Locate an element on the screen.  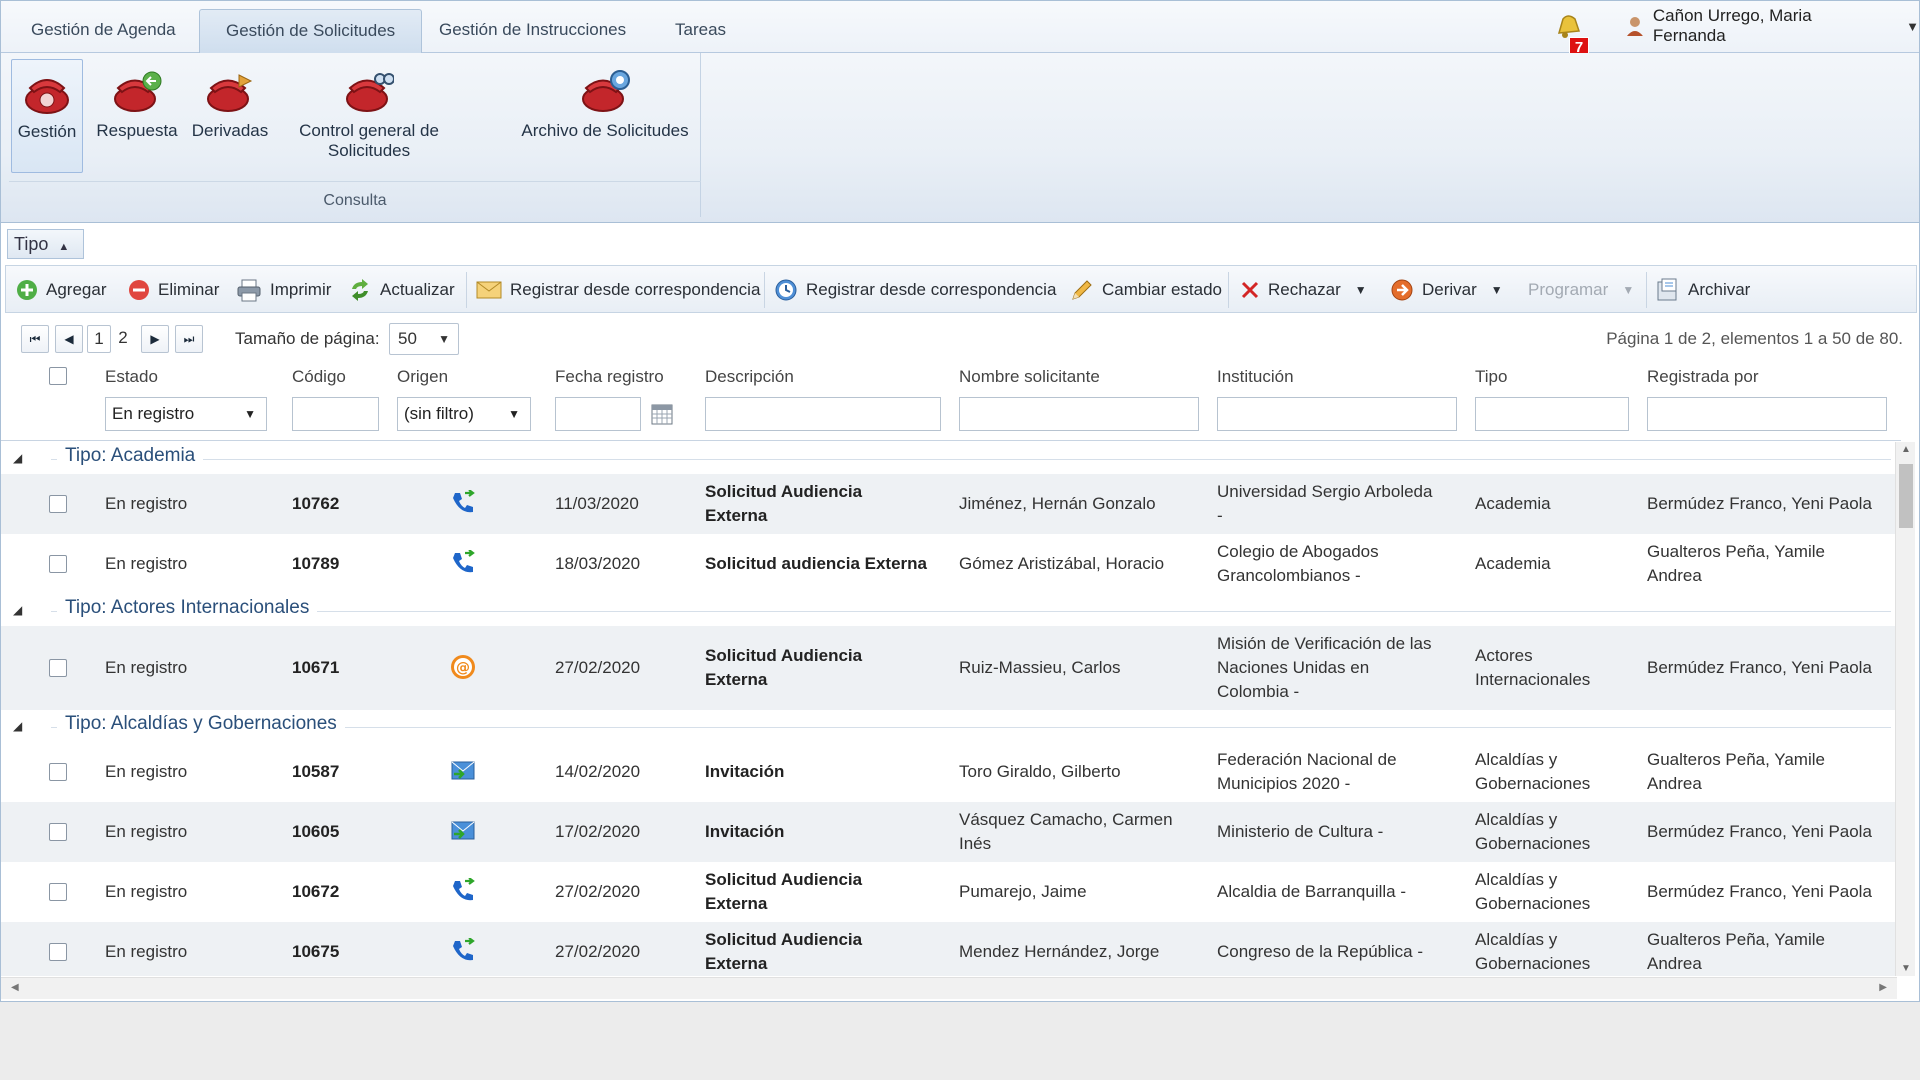
agregar-button: Agregar is located at coordinates (61, 290).